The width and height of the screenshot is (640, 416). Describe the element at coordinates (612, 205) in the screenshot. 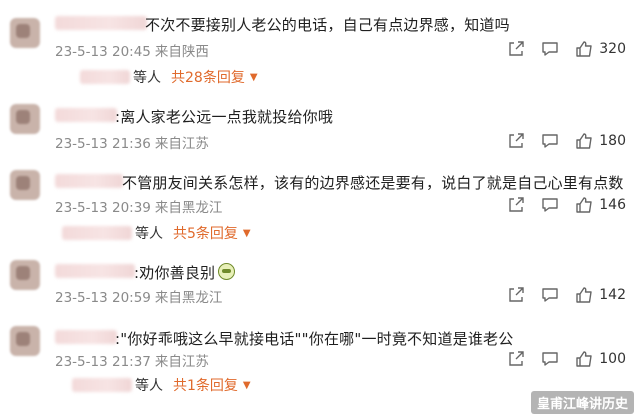

I see `like-count: 146` at that location.